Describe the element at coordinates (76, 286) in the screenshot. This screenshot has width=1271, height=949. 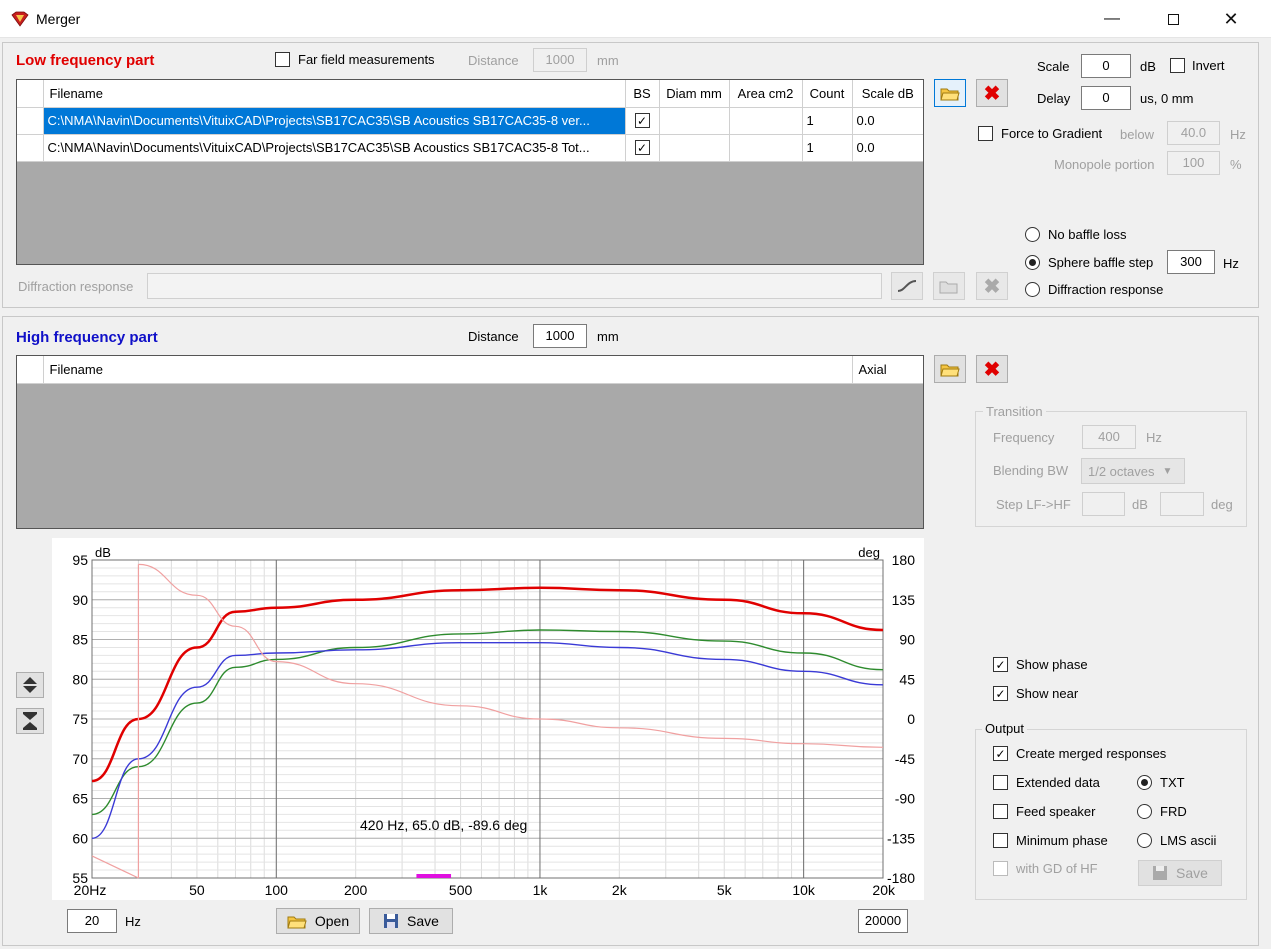
I see `diffraction-label: Diffraction response` at that location.